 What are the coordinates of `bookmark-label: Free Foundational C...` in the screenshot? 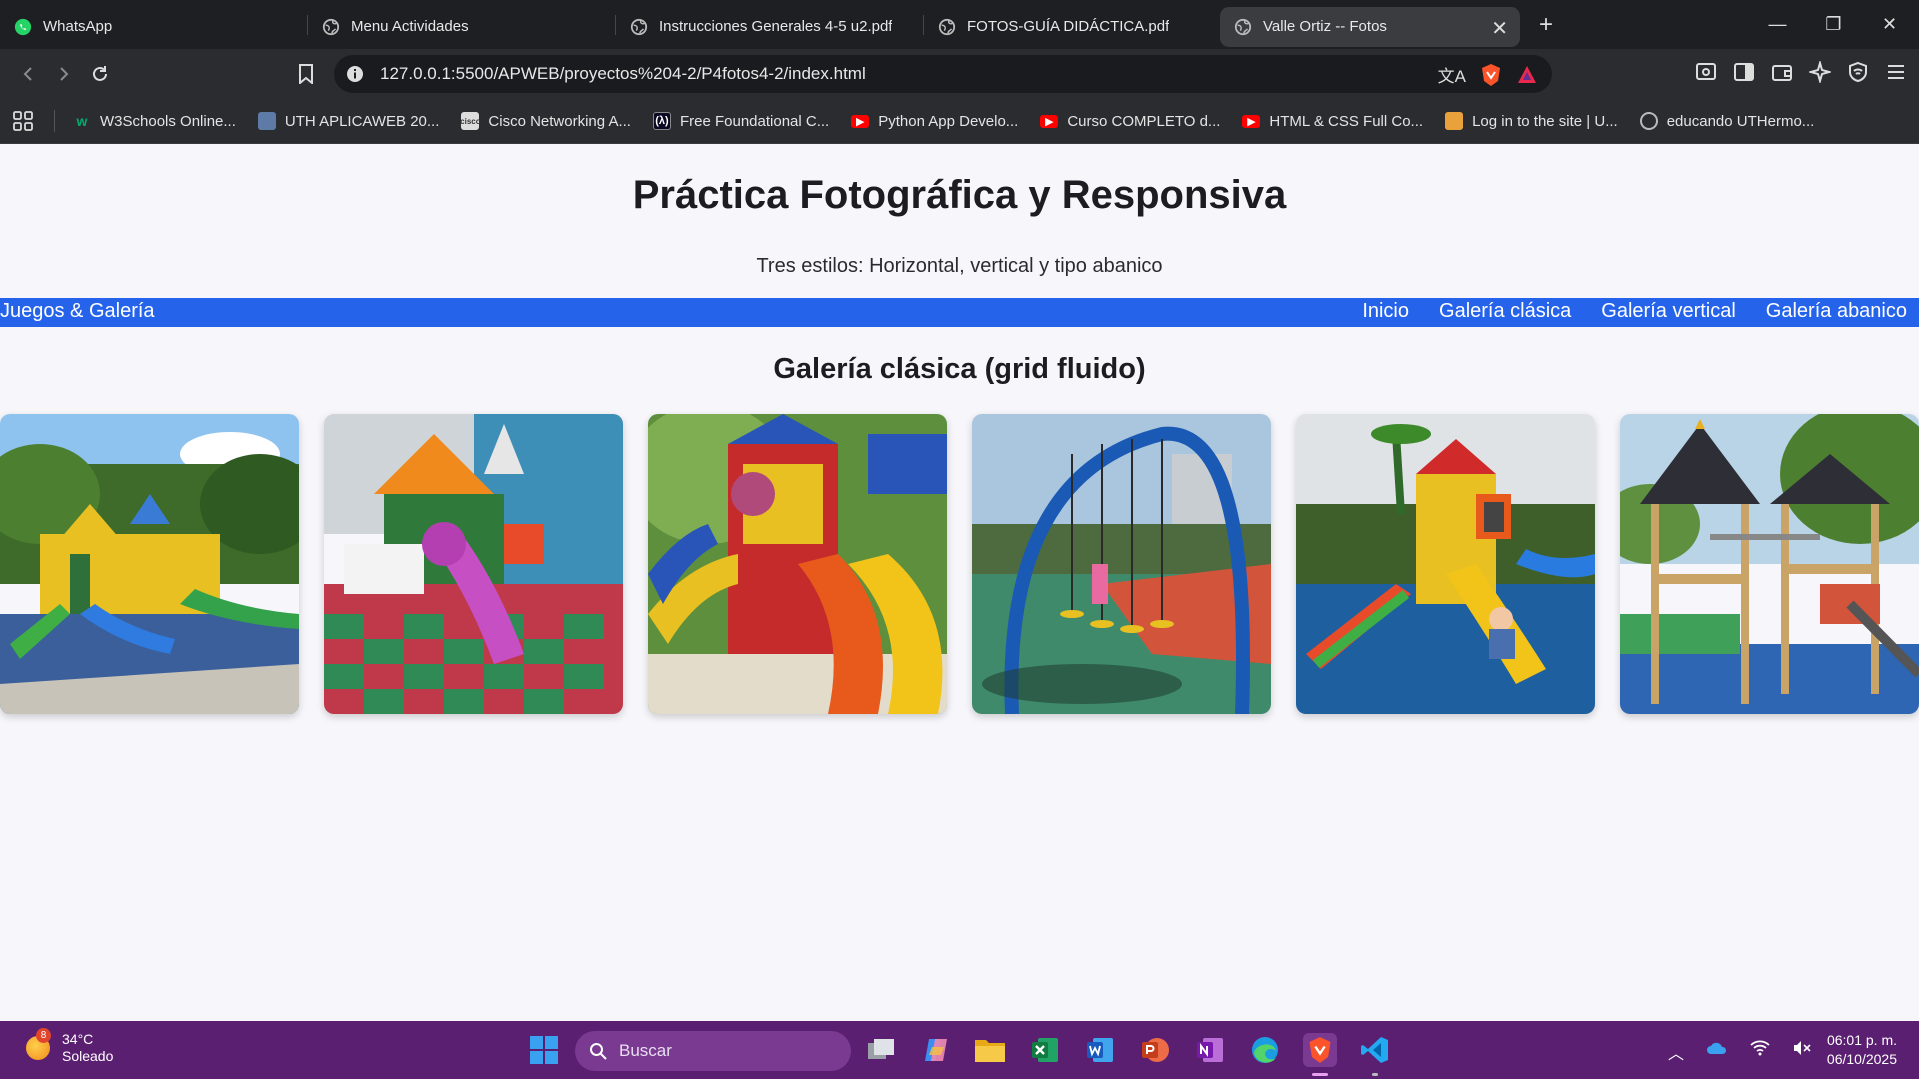 It's located at (754, 121).